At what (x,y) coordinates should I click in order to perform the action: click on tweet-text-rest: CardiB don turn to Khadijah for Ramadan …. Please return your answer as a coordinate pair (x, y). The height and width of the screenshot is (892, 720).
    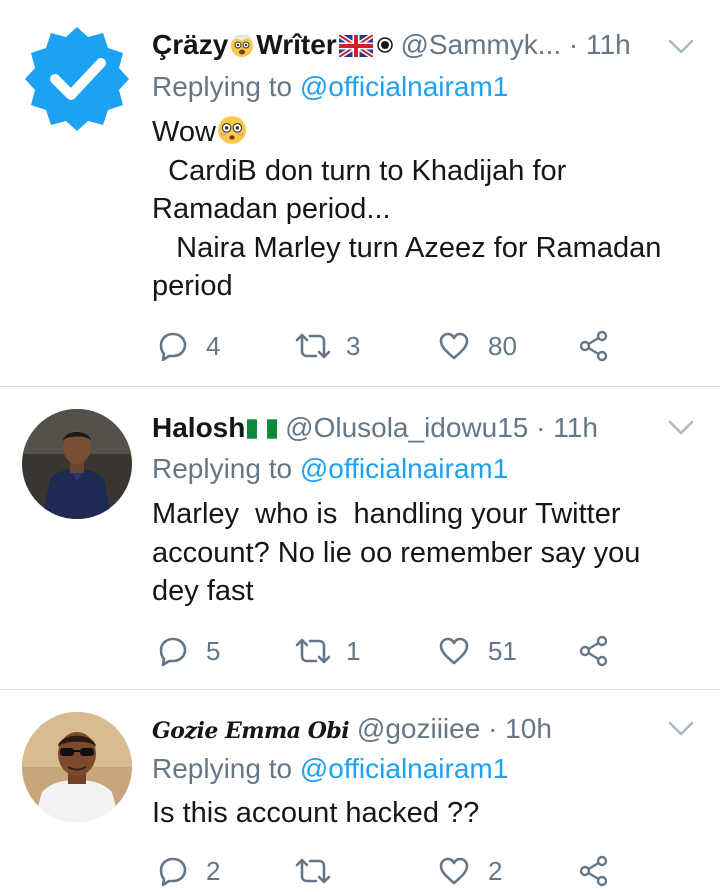
    Looking at the image, I should click on (407, 228).